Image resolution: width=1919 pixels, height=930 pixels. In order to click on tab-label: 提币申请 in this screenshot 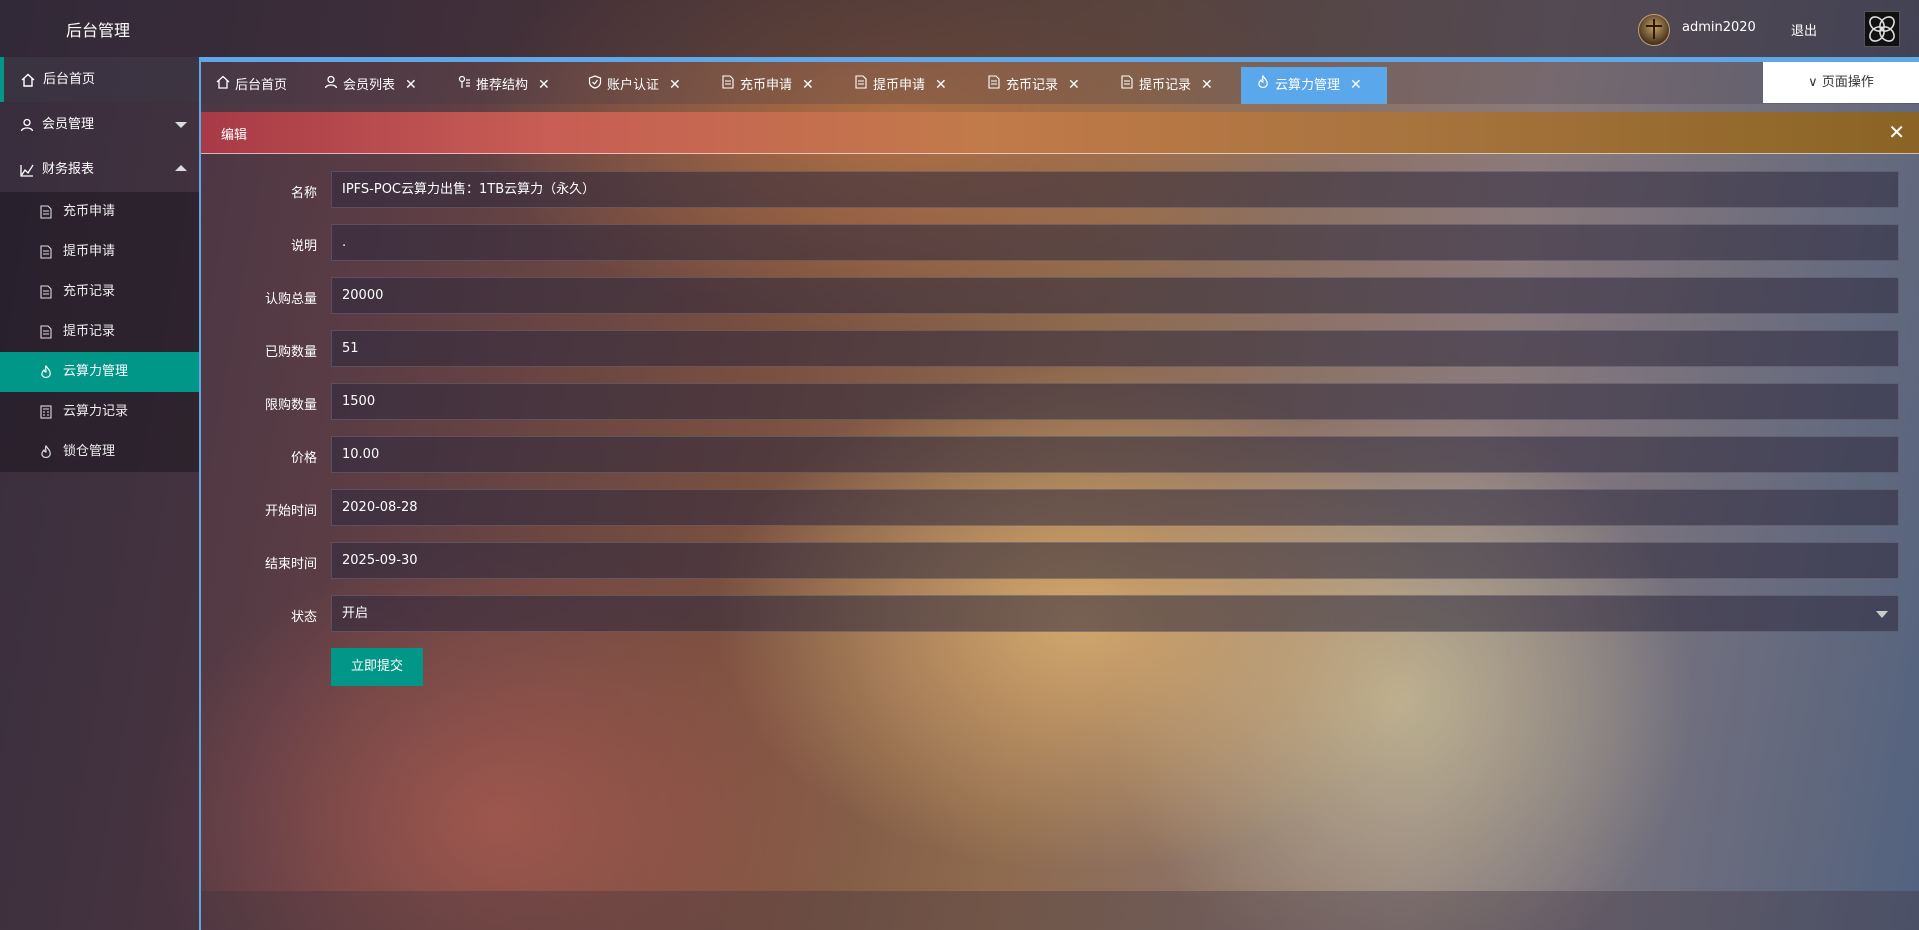, I will do `click(899, 85)`.